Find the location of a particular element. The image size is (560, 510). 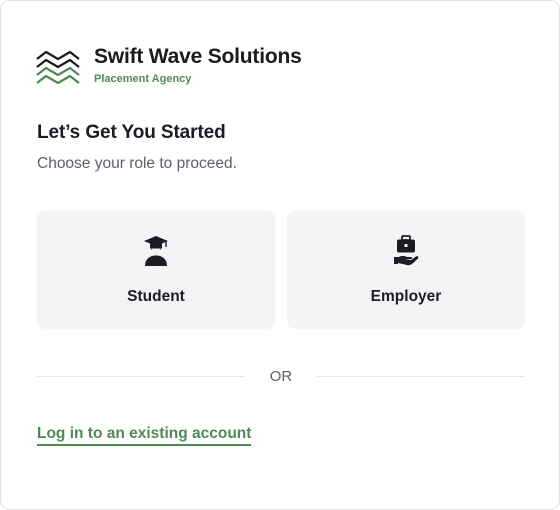

employer-role-button: Employer is located at coordinates (406, 270).